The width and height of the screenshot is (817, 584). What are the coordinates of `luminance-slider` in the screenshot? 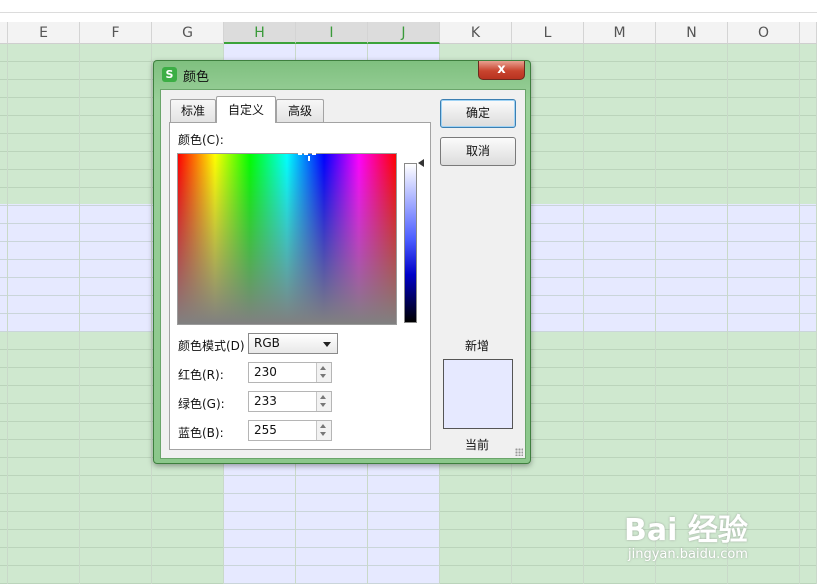 It's located at (410, 243).